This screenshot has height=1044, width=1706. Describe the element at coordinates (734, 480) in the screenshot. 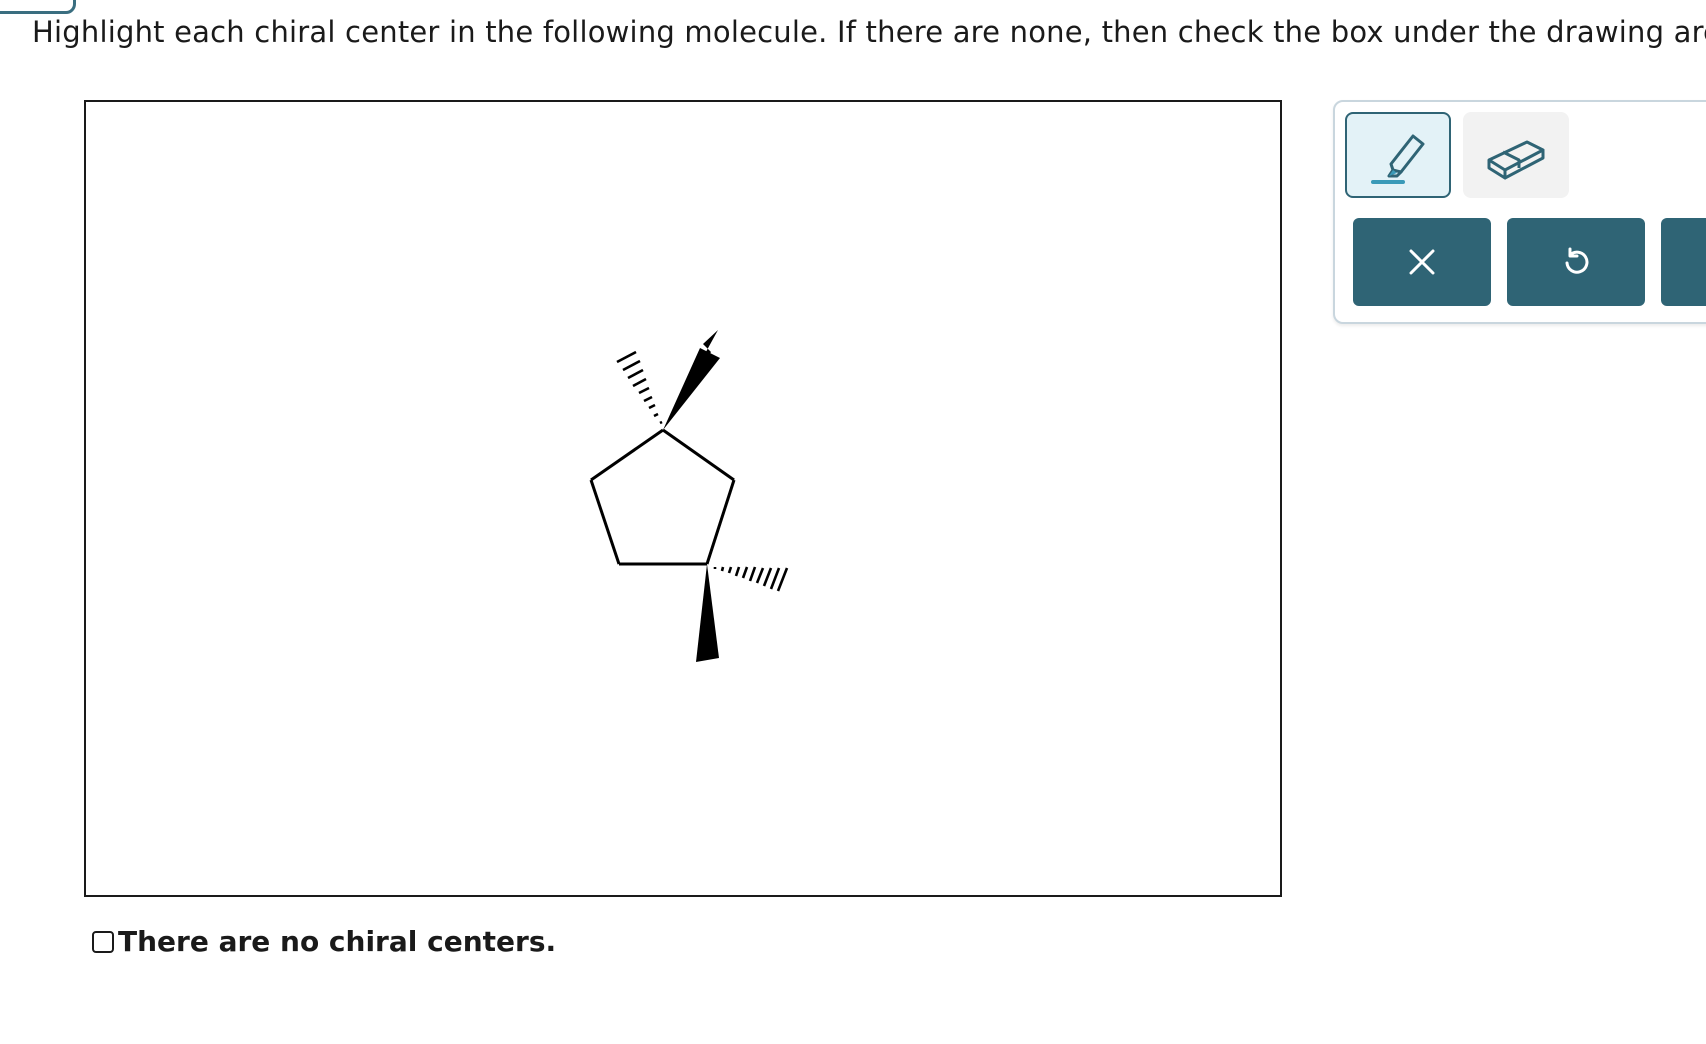

I see `atom-c2` at that location.